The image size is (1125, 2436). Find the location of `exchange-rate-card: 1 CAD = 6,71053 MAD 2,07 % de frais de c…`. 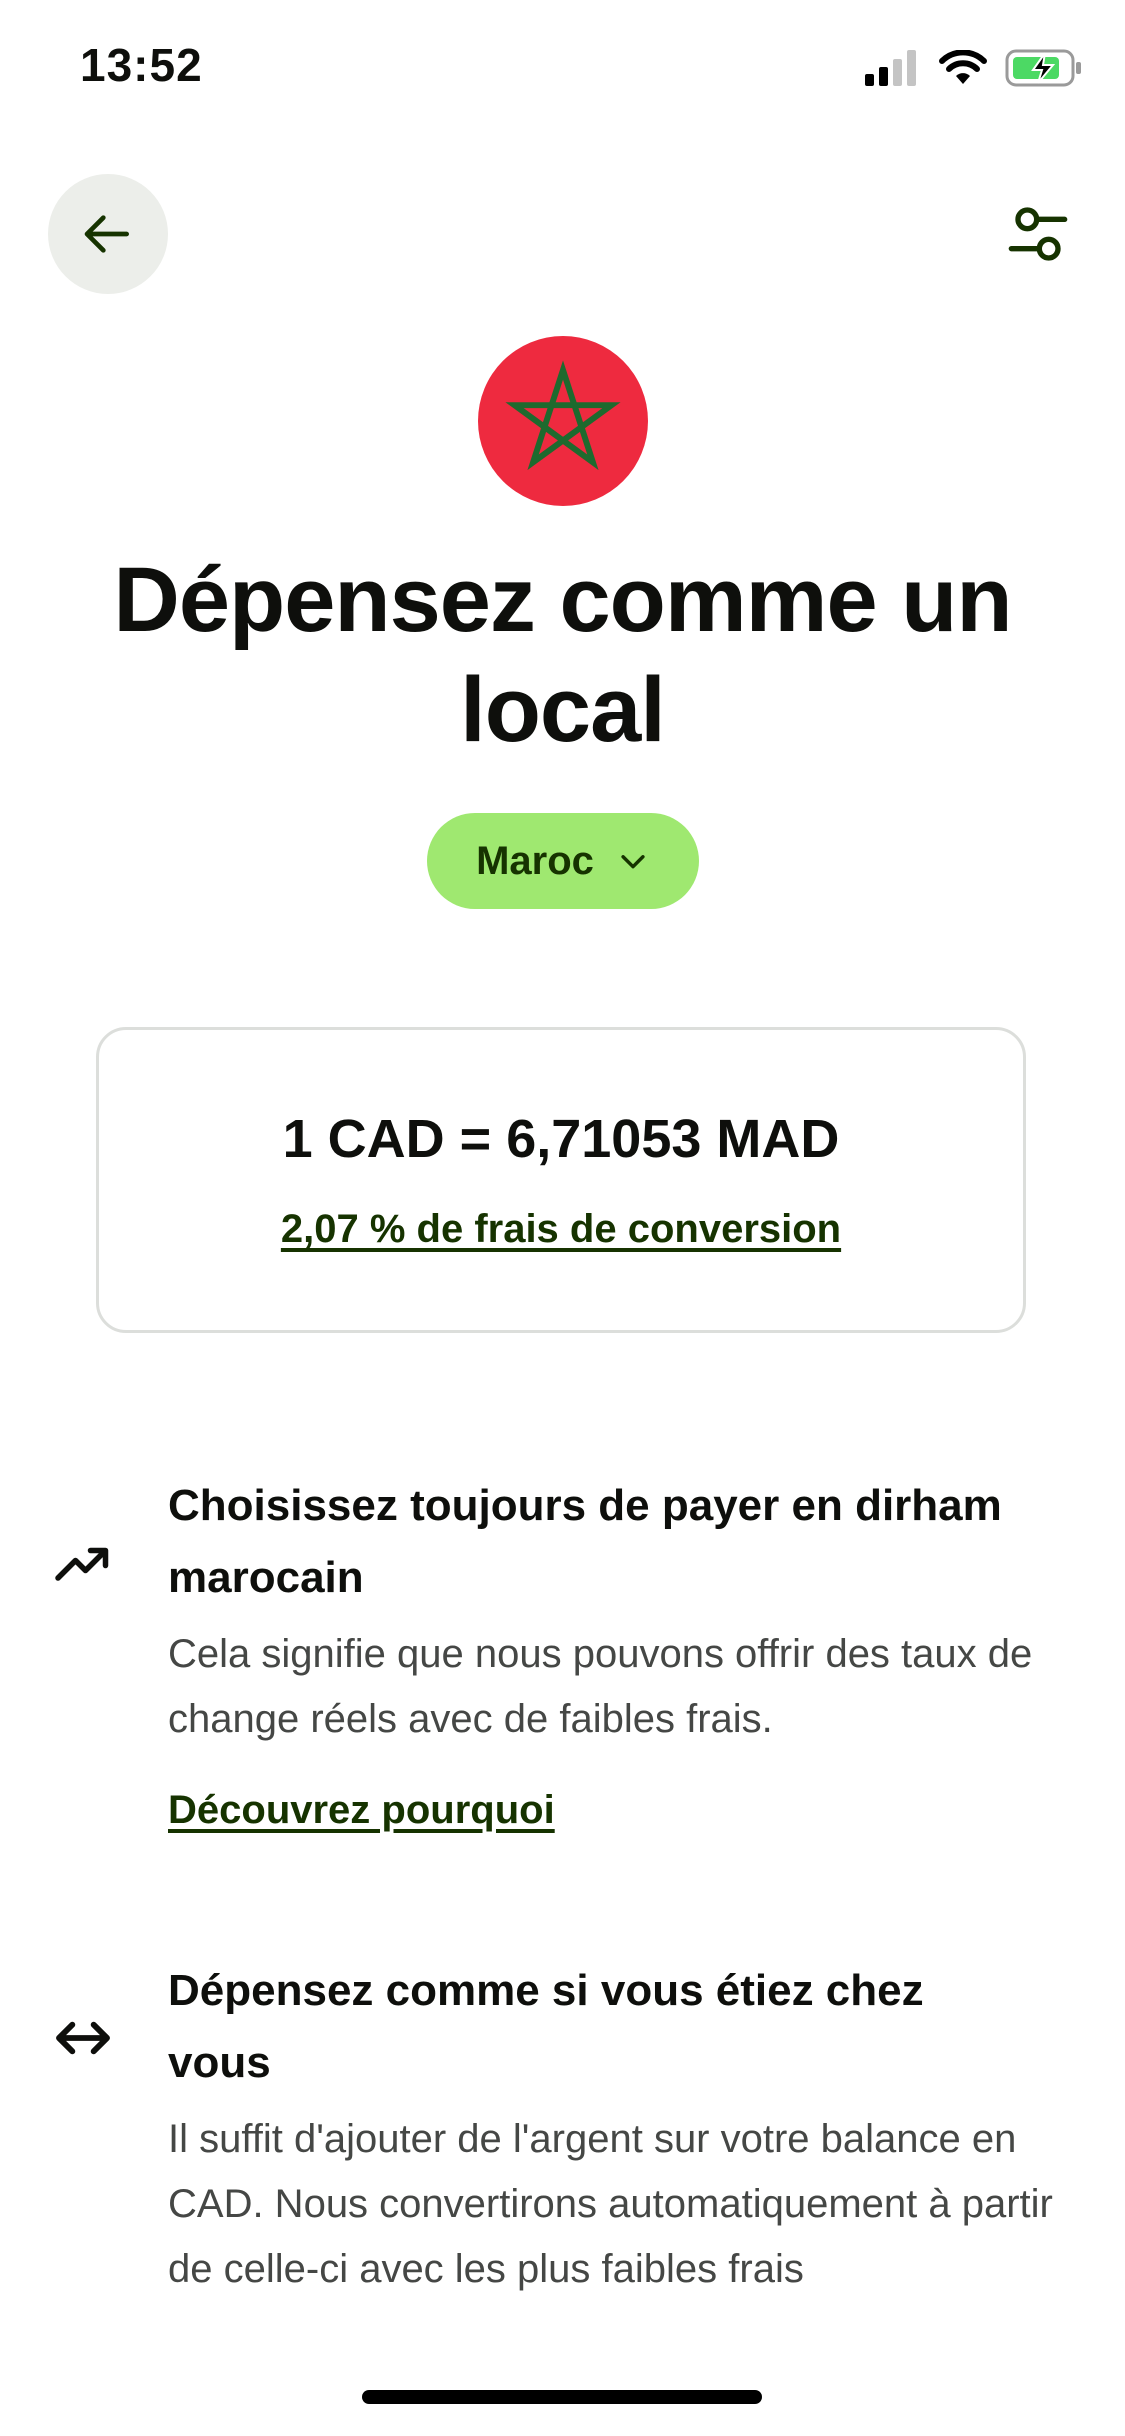

exchange-rate-card: 1 CAD = 6,71053 MAD 2,07 % de frais de c… is located at coordinates (561, 1180).